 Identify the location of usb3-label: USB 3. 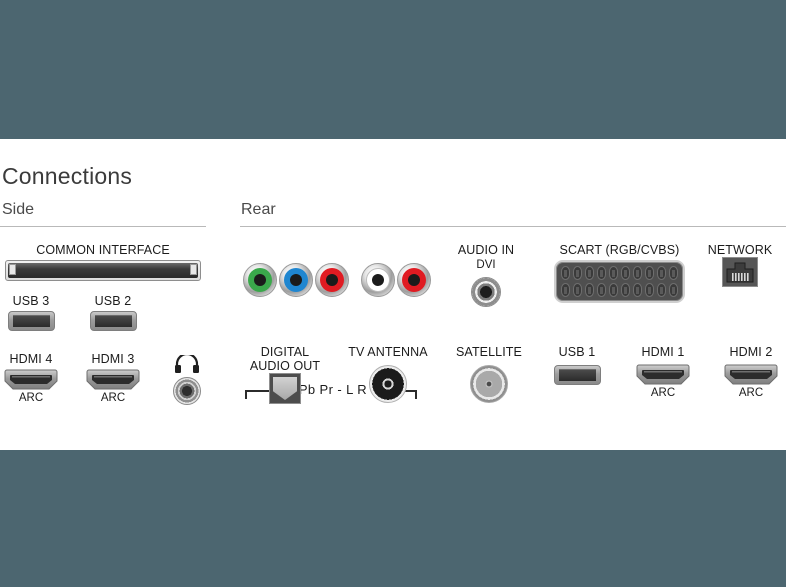
(31, 301).